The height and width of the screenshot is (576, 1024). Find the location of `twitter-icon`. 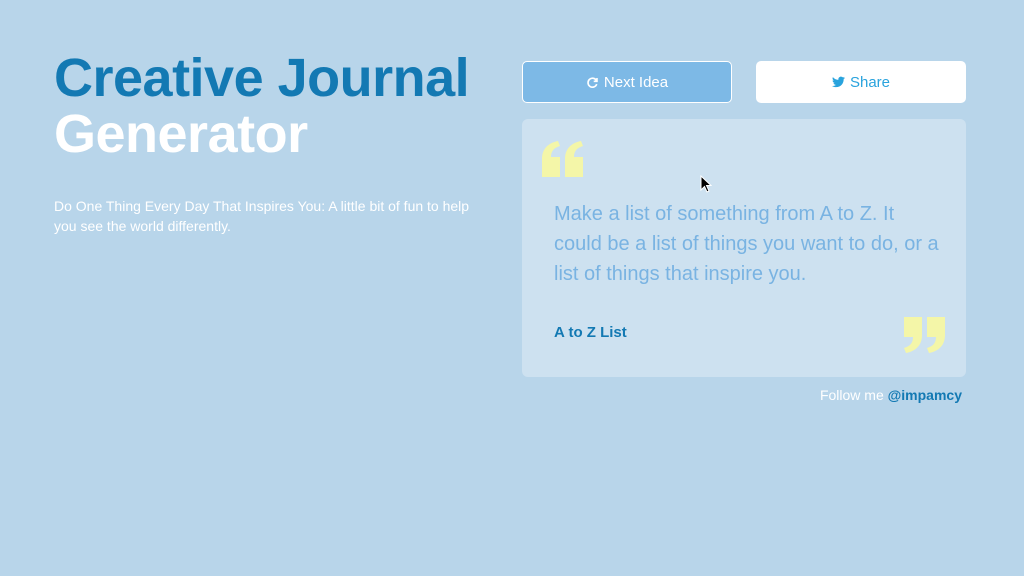

twitter-icon is located at coordinates (838, 82).